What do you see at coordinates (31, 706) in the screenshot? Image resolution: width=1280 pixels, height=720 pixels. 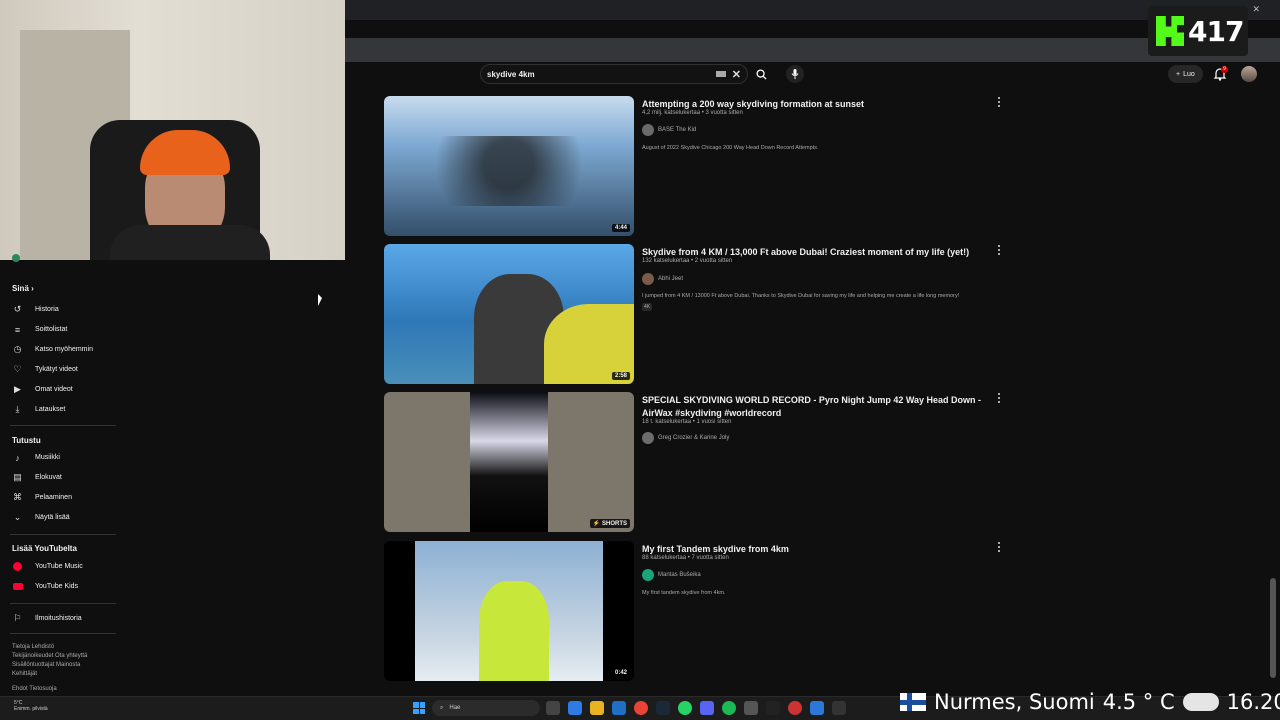 I see `taskbar-weather: 5°C Enimm. pilvistä` at bounding box center [31, 706].